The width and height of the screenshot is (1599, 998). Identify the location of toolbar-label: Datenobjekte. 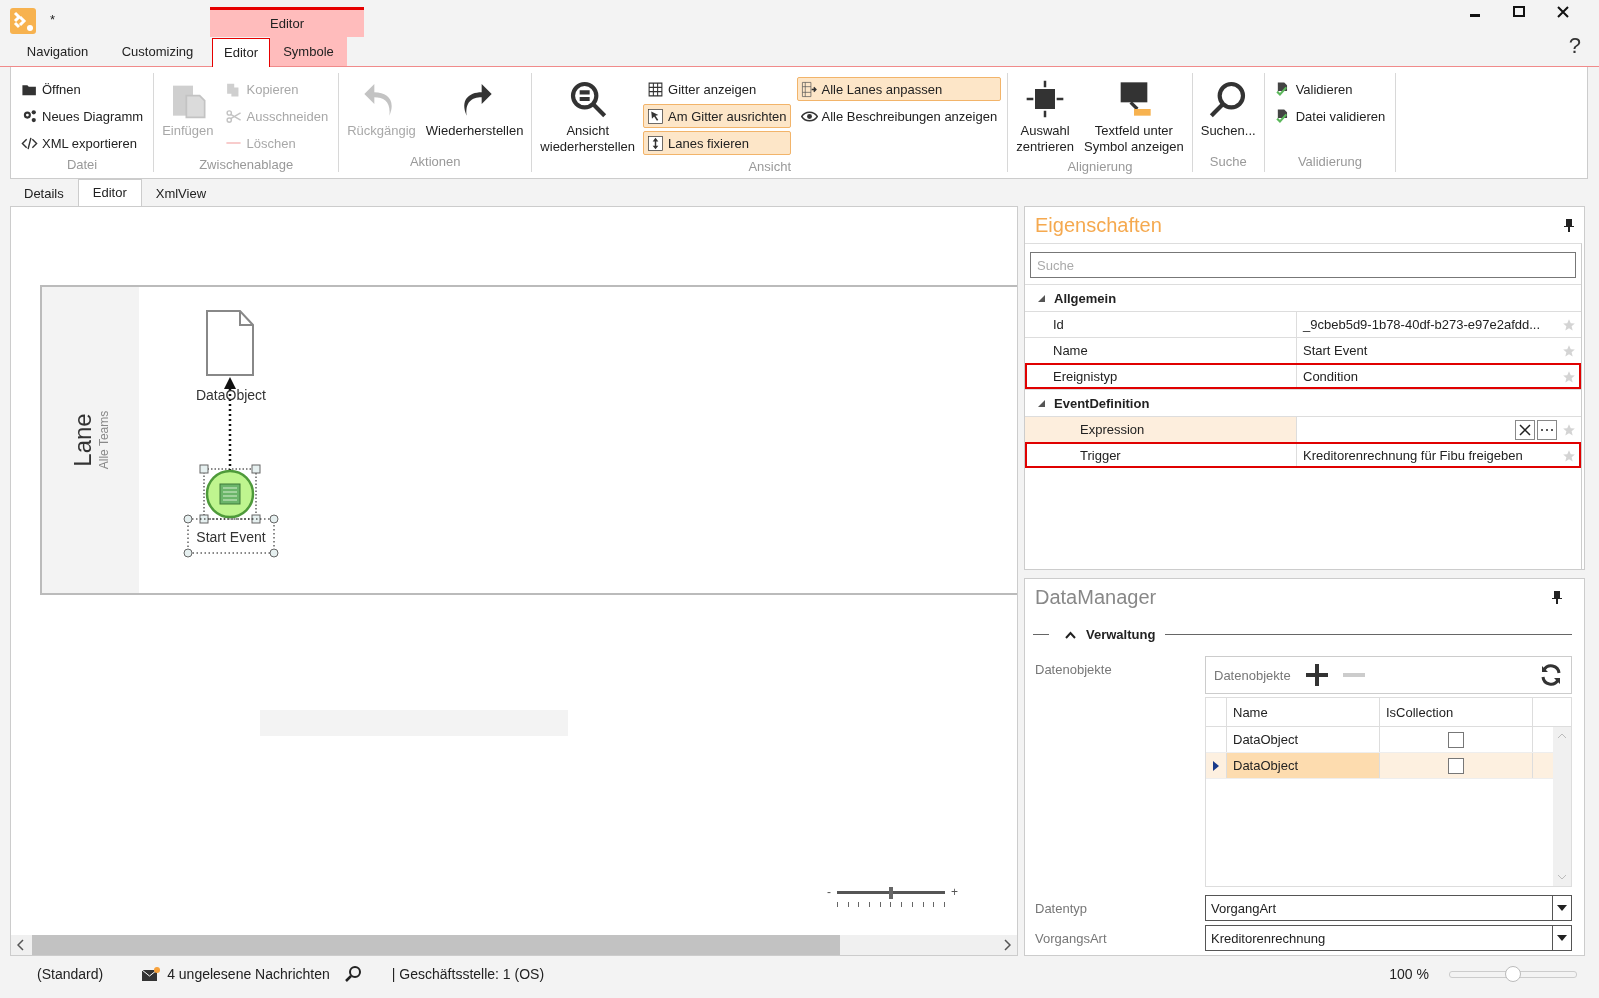
(1252, 675).